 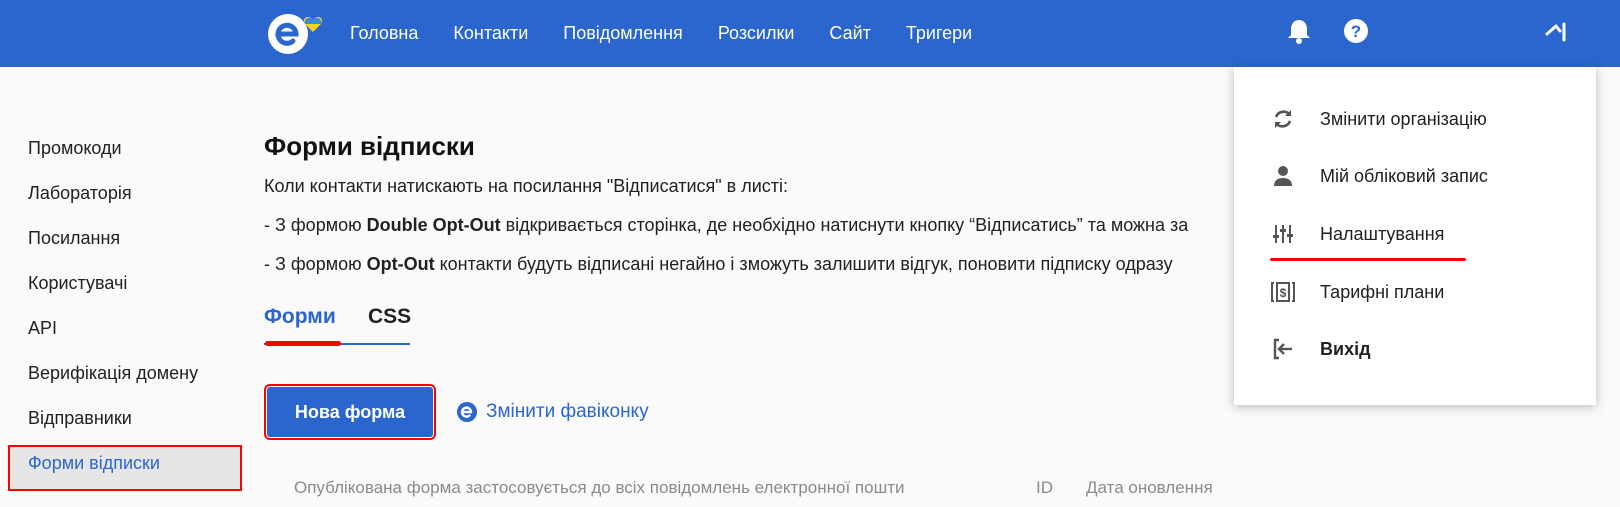 I want to click on dropdown-item-settings: Налаштування, so click(x=1415, y=234).